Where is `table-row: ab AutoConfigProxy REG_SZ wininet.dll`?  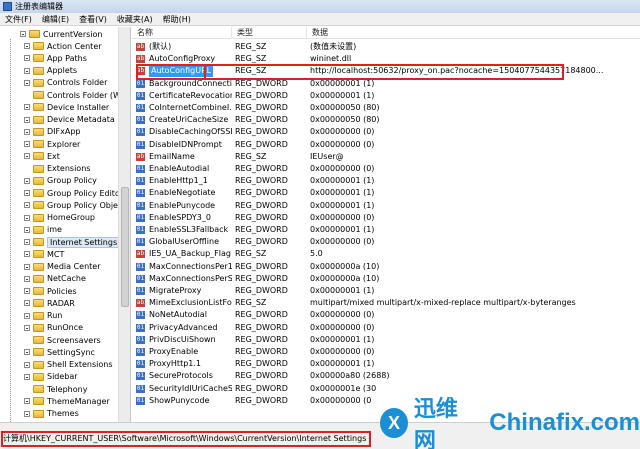
table-row: ab AutoConfigProxy REG_SZ wininet.dll is located at coordinates (386, 59).